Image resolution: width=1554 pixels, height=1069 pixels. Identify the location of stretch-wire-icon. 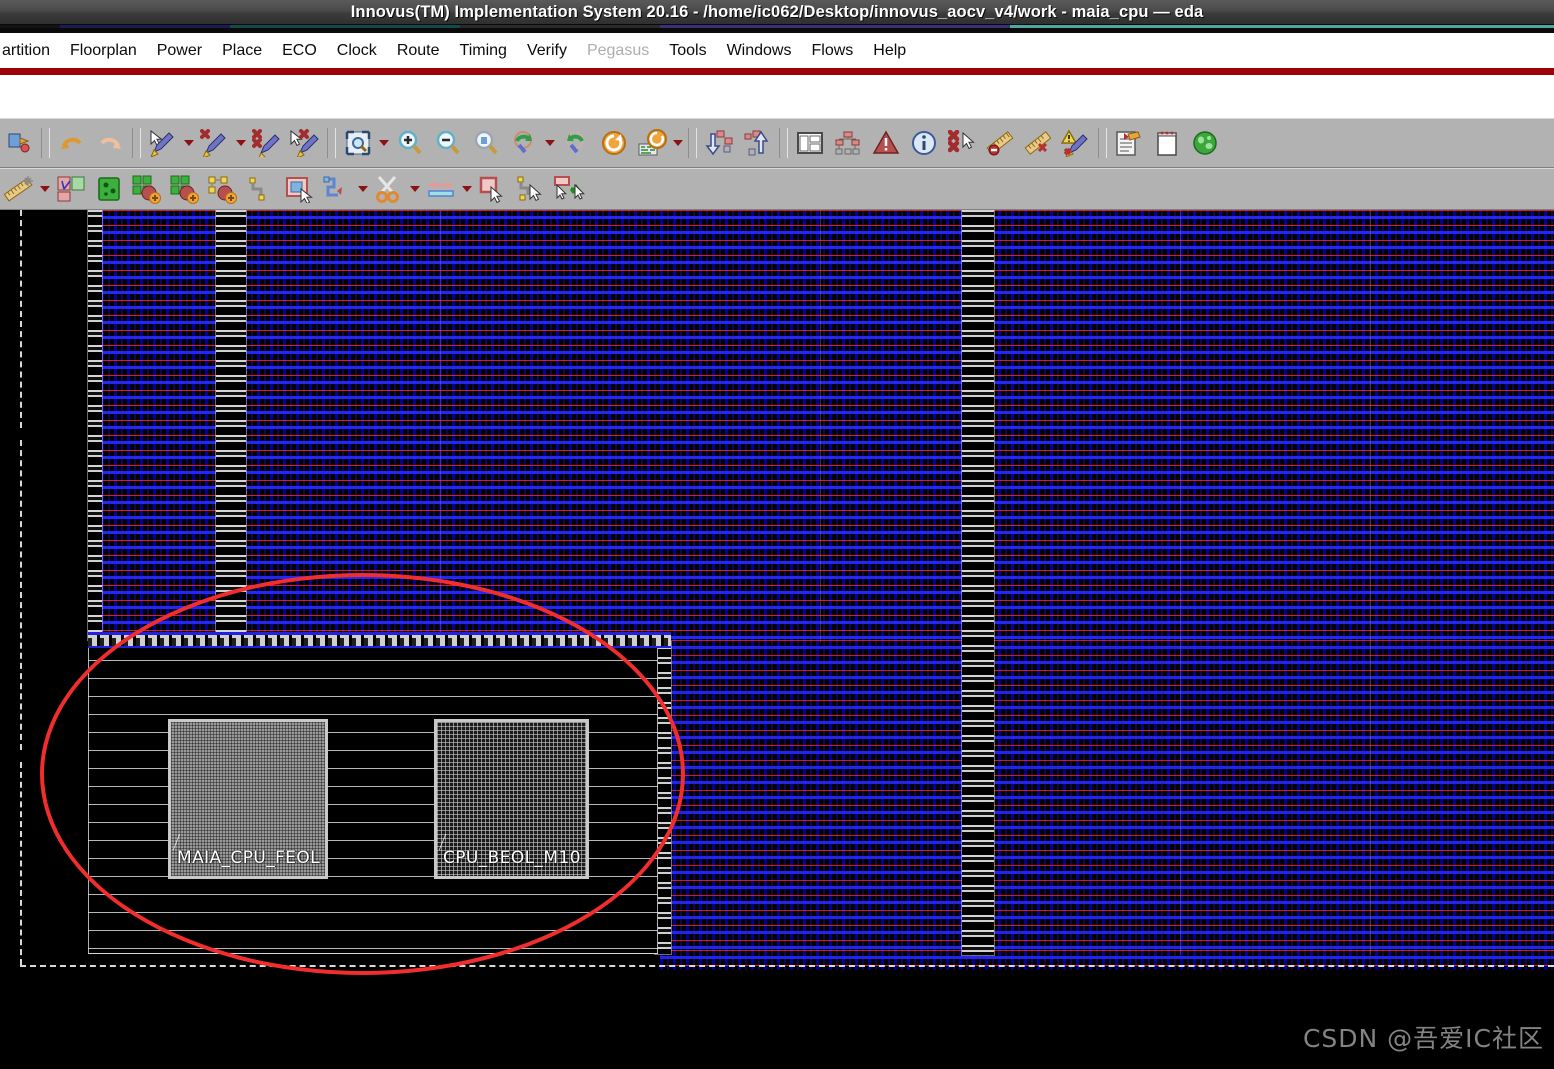
(441, 189).